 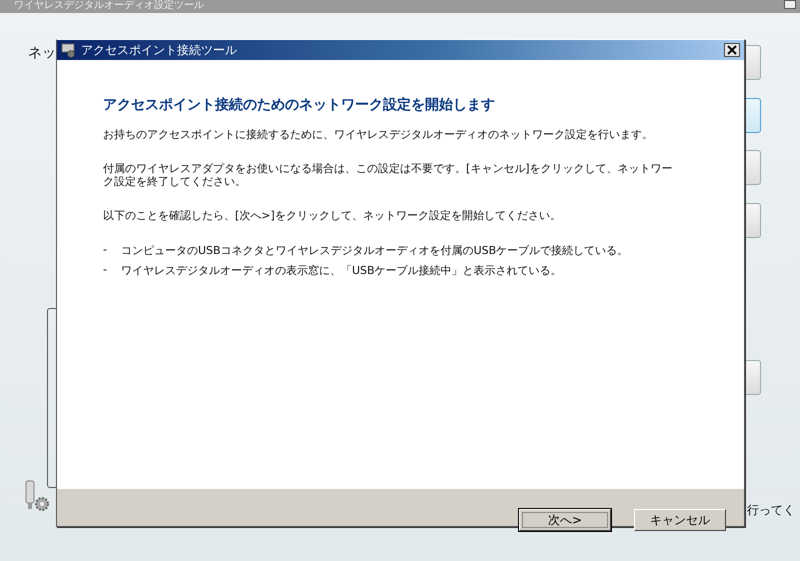 What do you see at coordinates (299, 105) in the screenshot?
I see `dialog-heading: アクセスポイント接続のためのネットワーク設定を開始します` at bounding box center [299, 105].